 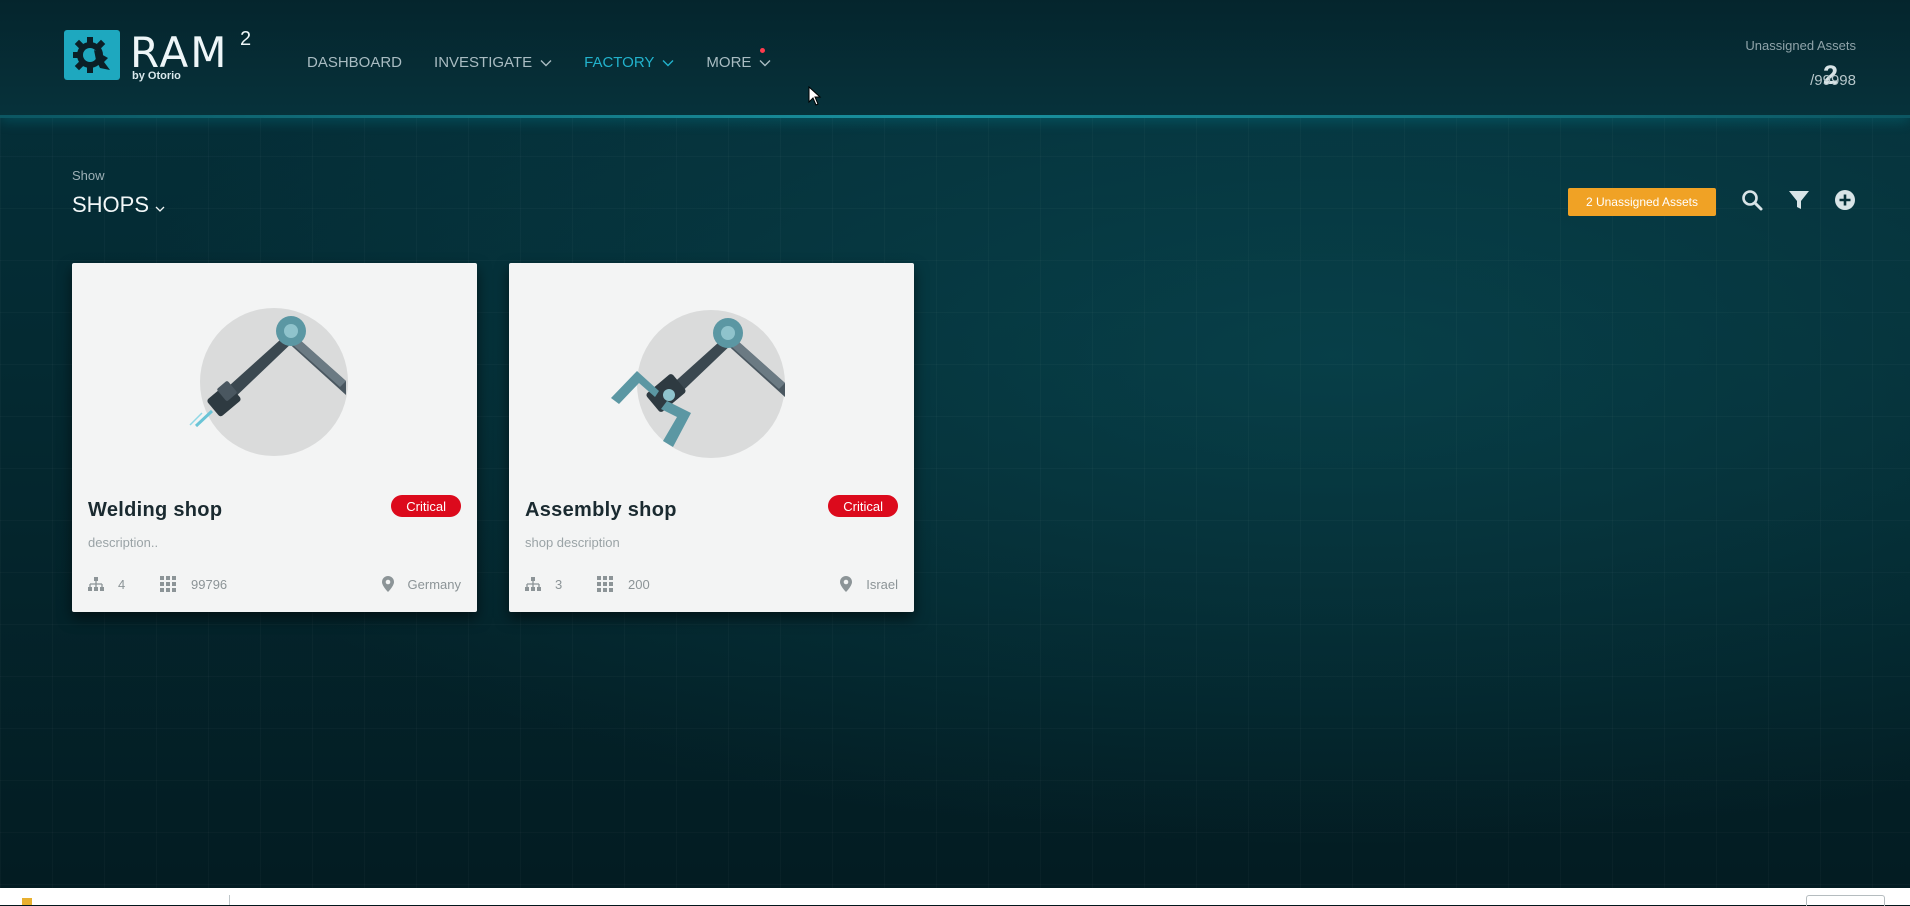 What do you see at coordinates (955, 897) in the screenshot?
I see `bottom-browser-strip` at bounding box center [955, 897].